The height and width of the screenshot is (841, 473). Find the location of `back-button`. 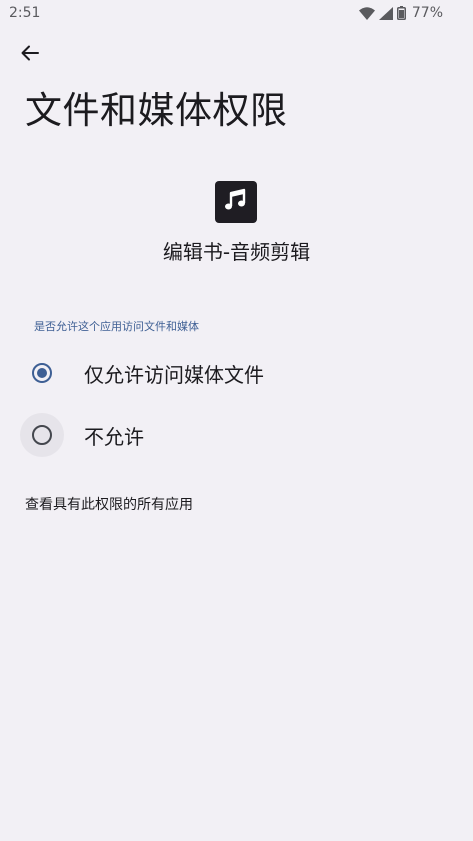

back-button is located at coordinates (30, 55).